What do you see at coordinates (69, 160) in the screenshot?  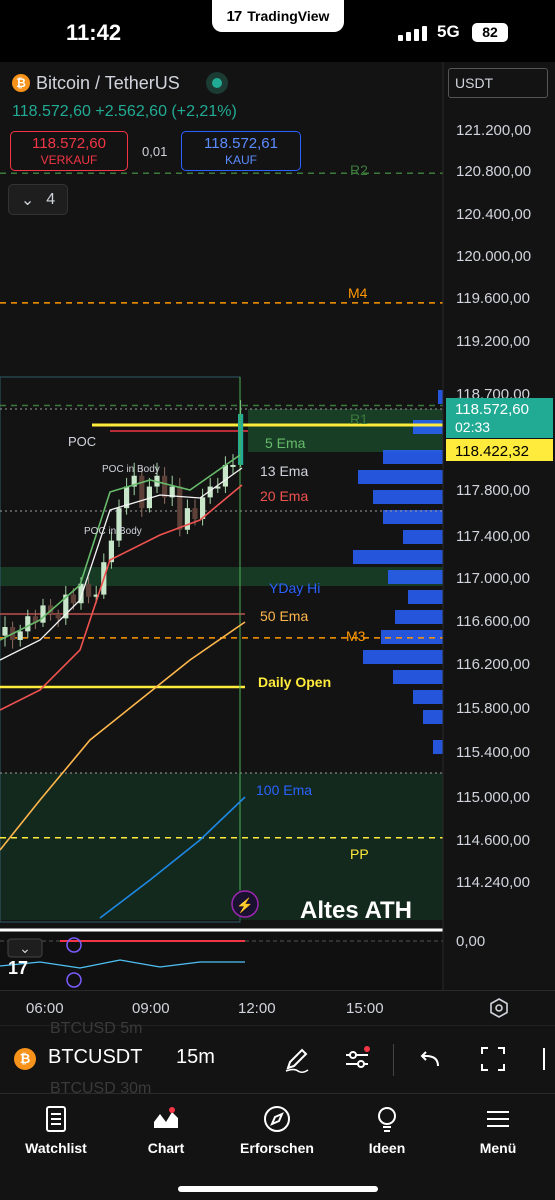 I see `sell-label: VERKAUF` at bounding box center [69, 160].